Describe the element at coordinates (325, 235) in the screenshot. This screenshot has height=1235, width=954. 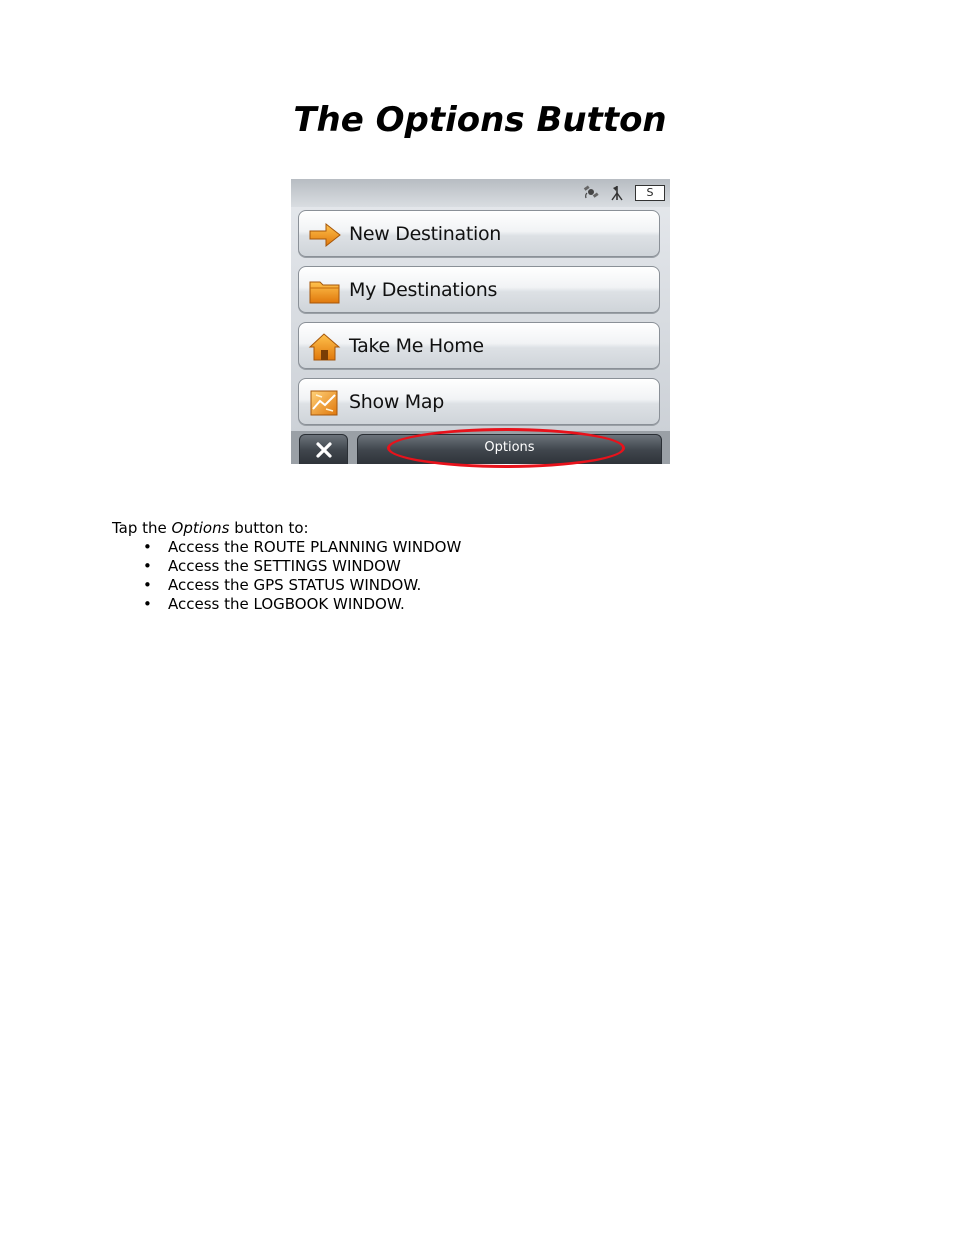
I see `arrow-right-icon` at that location.